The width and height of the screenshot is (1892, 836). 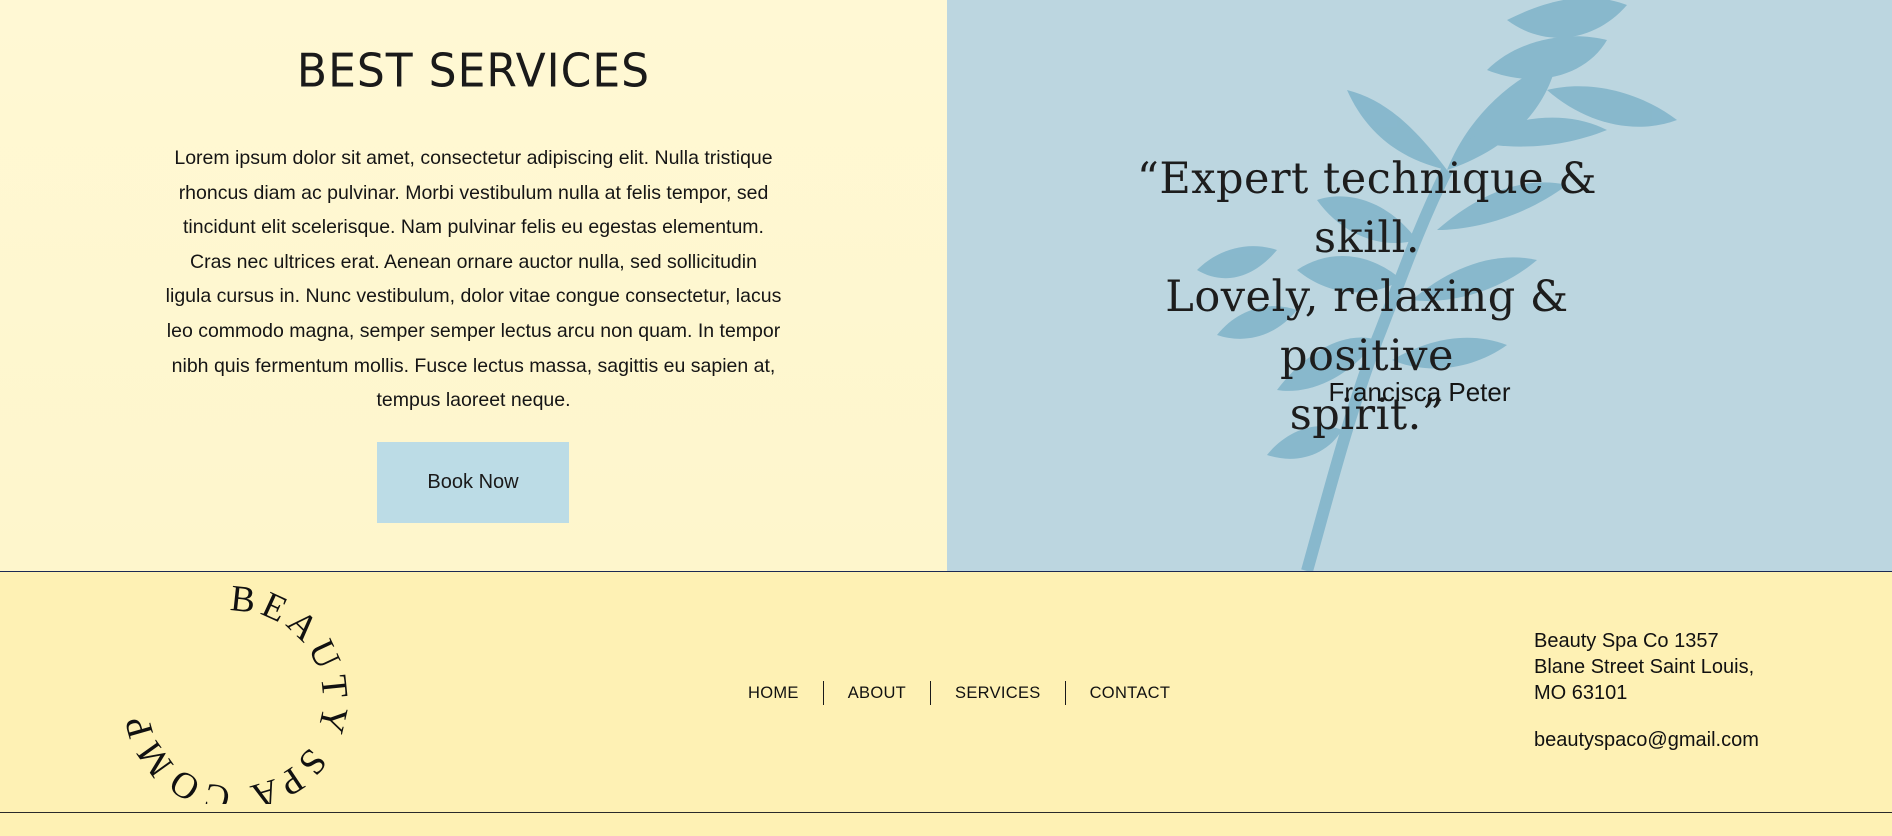 I want to click on nav-about-link: ABOUT, so click(x=877, y=693).